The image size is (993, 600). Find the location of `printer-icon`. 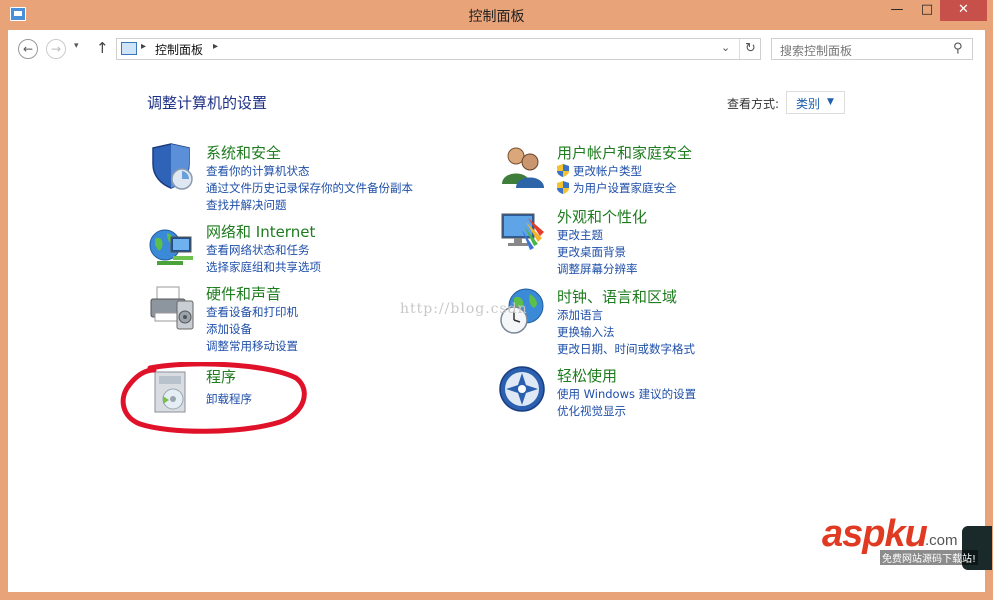

printer-icon is located at coordinates (172, 308).